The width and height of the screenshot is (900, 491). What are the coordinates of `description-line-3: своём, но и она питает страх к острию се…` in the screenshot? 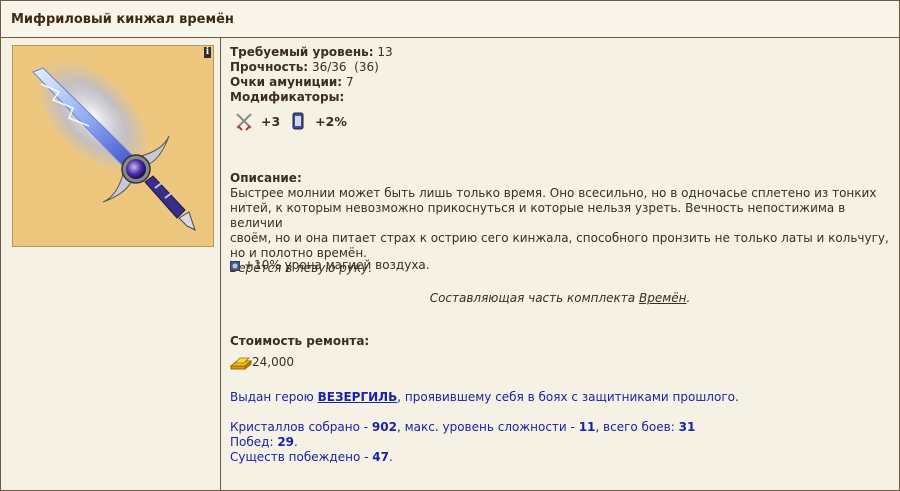 It's located at (559, 238).